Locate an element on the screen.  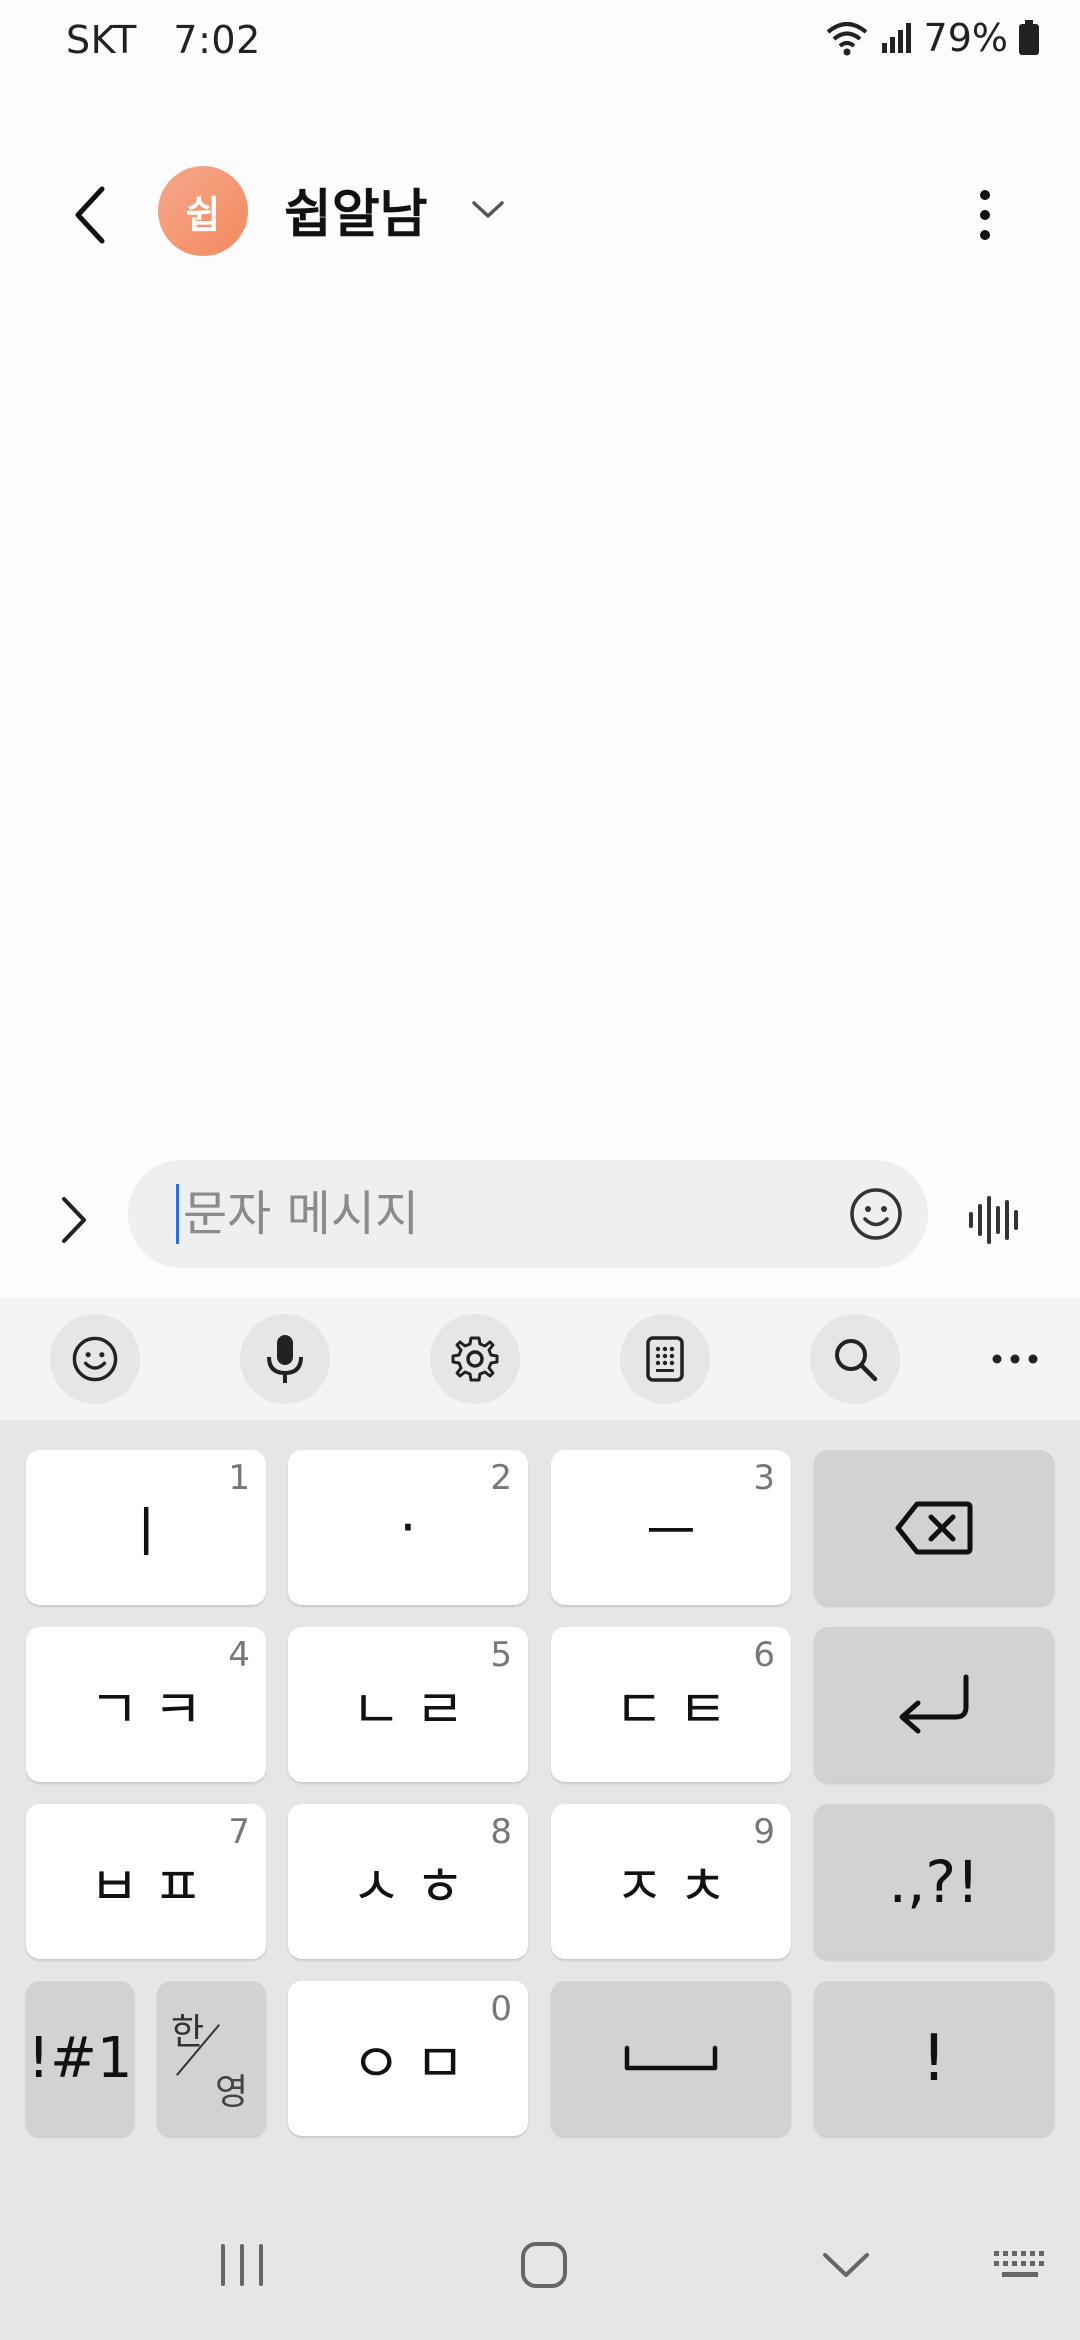
language-switch-key: 한 영 is located at coordinates (211, 2058).